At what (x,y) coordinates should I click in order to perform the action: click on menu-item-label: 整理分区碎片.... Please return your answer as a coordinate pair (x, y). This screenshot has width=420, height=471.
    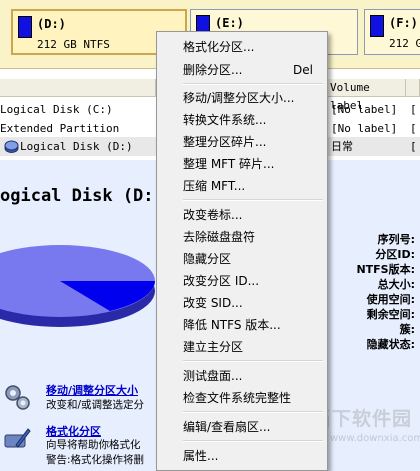
    Looking at the image, I should click on (225, 142).